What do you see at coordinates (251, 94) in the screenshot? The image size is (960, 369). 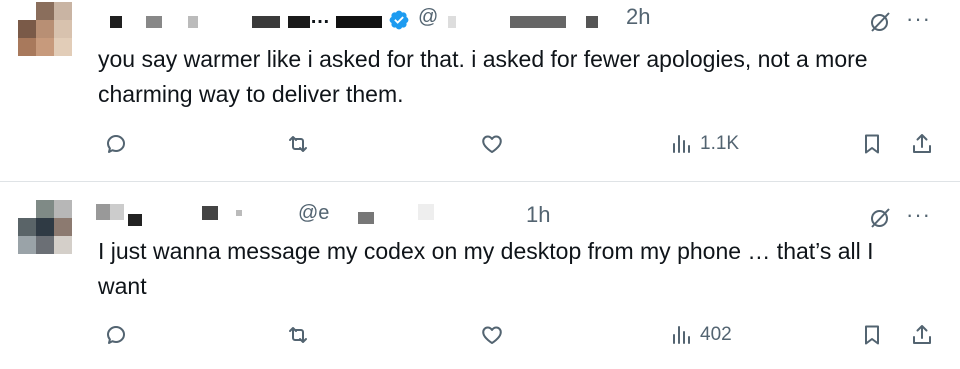 I see `tweet-text-line: charming way to deliver them.` at bounding box center [251, 94].